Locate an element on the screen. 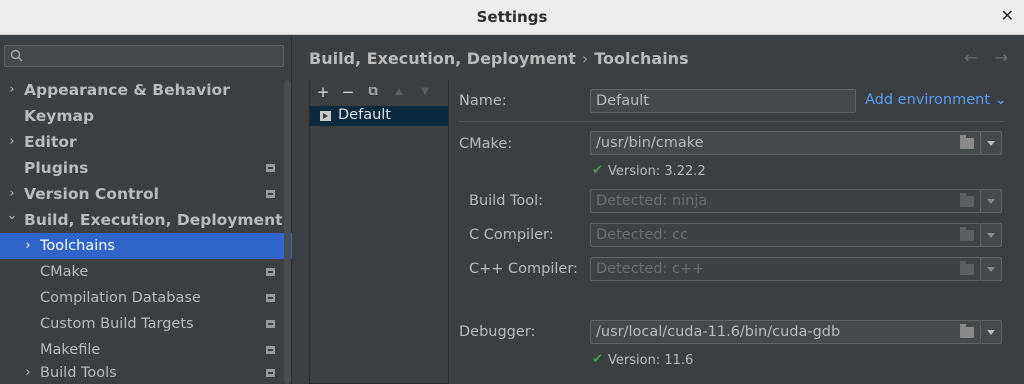 Image resolution: width=1024 pixels, height=384 pixels. close-icon: ✕ is located at coordinates (1007, 15).